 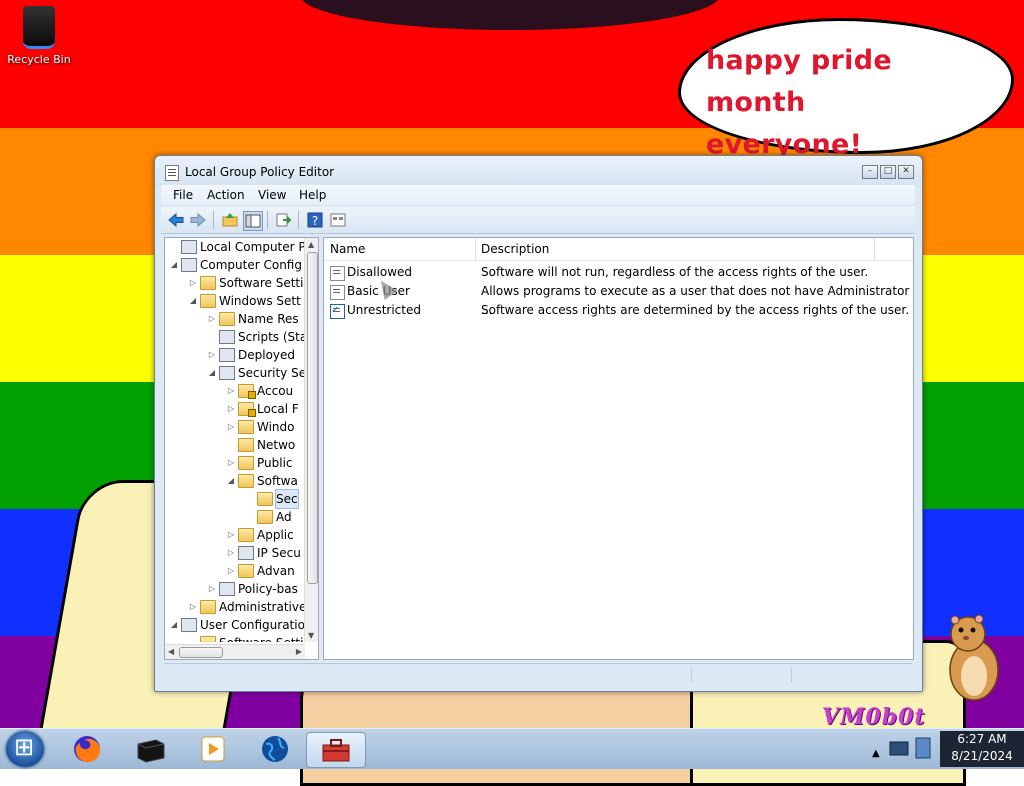 I want to click on system-tray: ▲, so click(x=901, y=749).